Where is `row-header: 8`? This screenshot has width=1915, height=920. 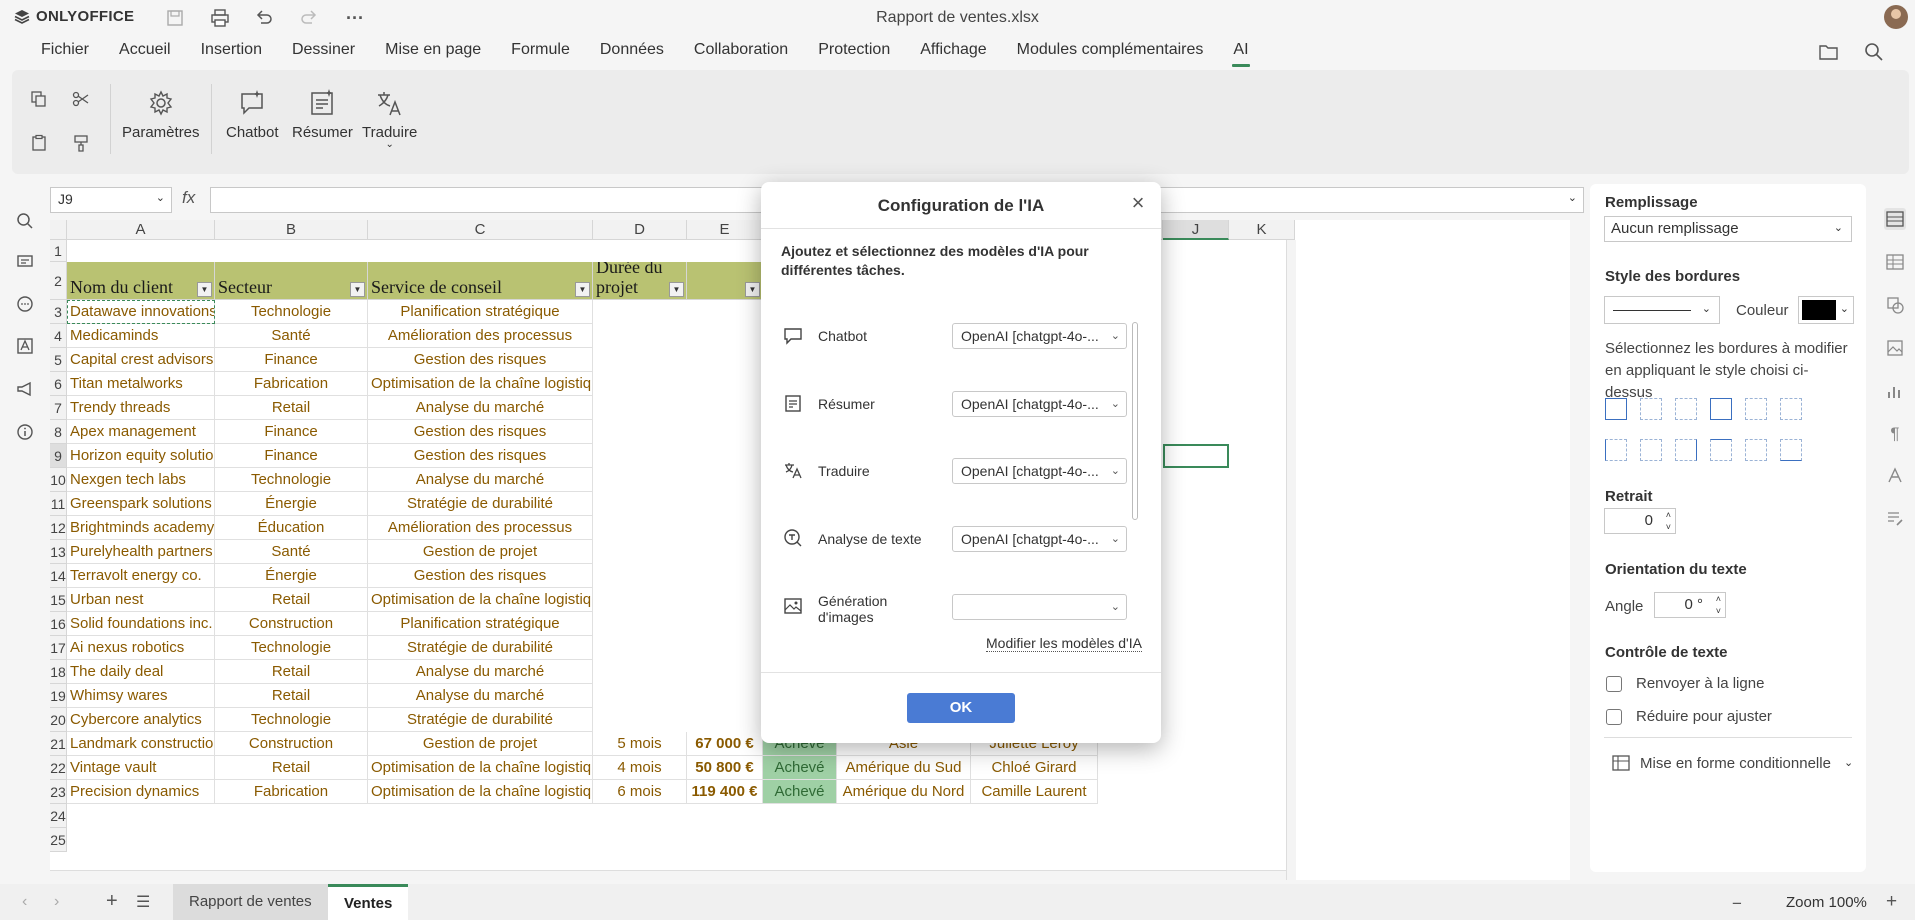
row-header: 8 is located at coordinates (58, 432).